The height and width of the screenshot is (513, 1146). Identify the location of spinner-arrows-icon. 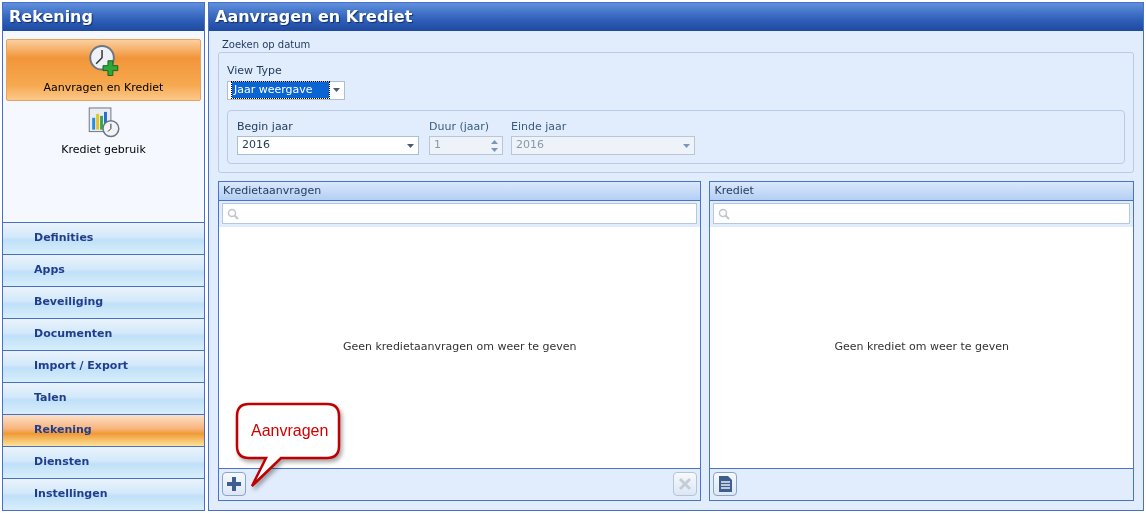
(494, 145).